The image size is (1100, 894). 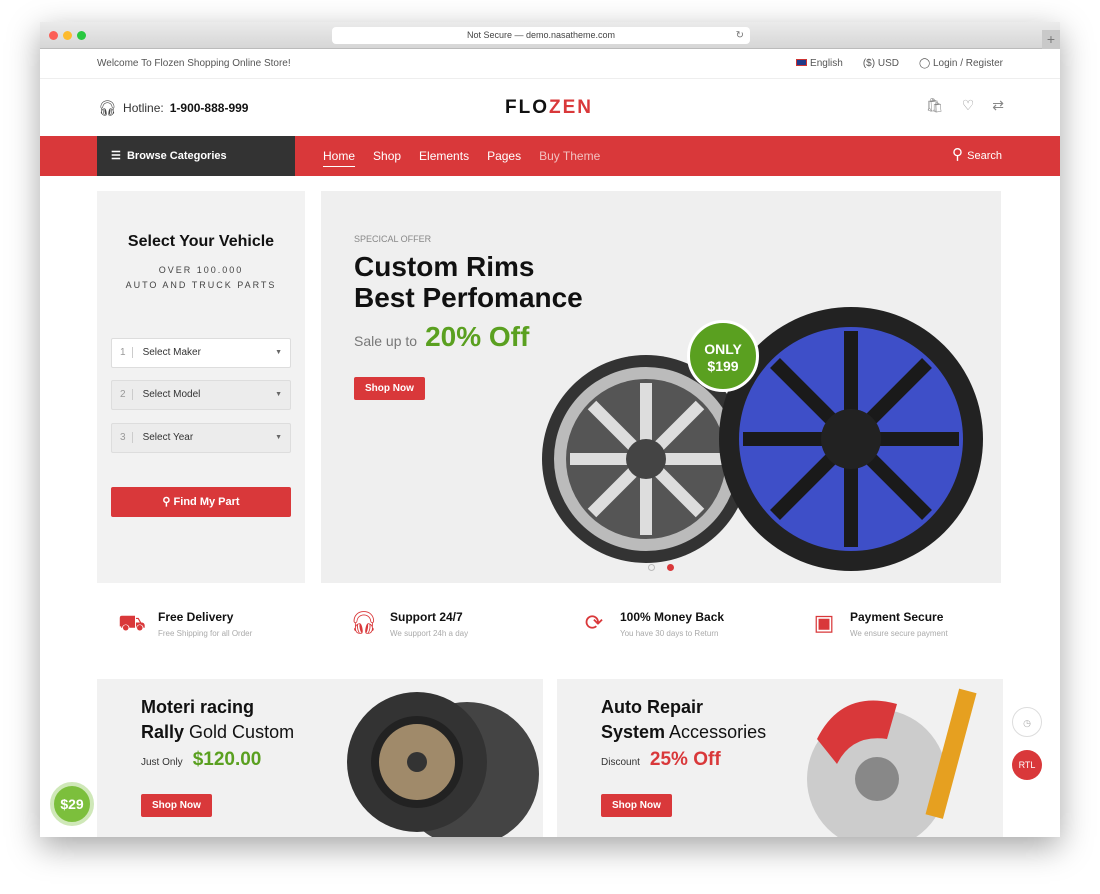 I want to click on login-link: ◯ Login / Register, so click(x=961, y=63).